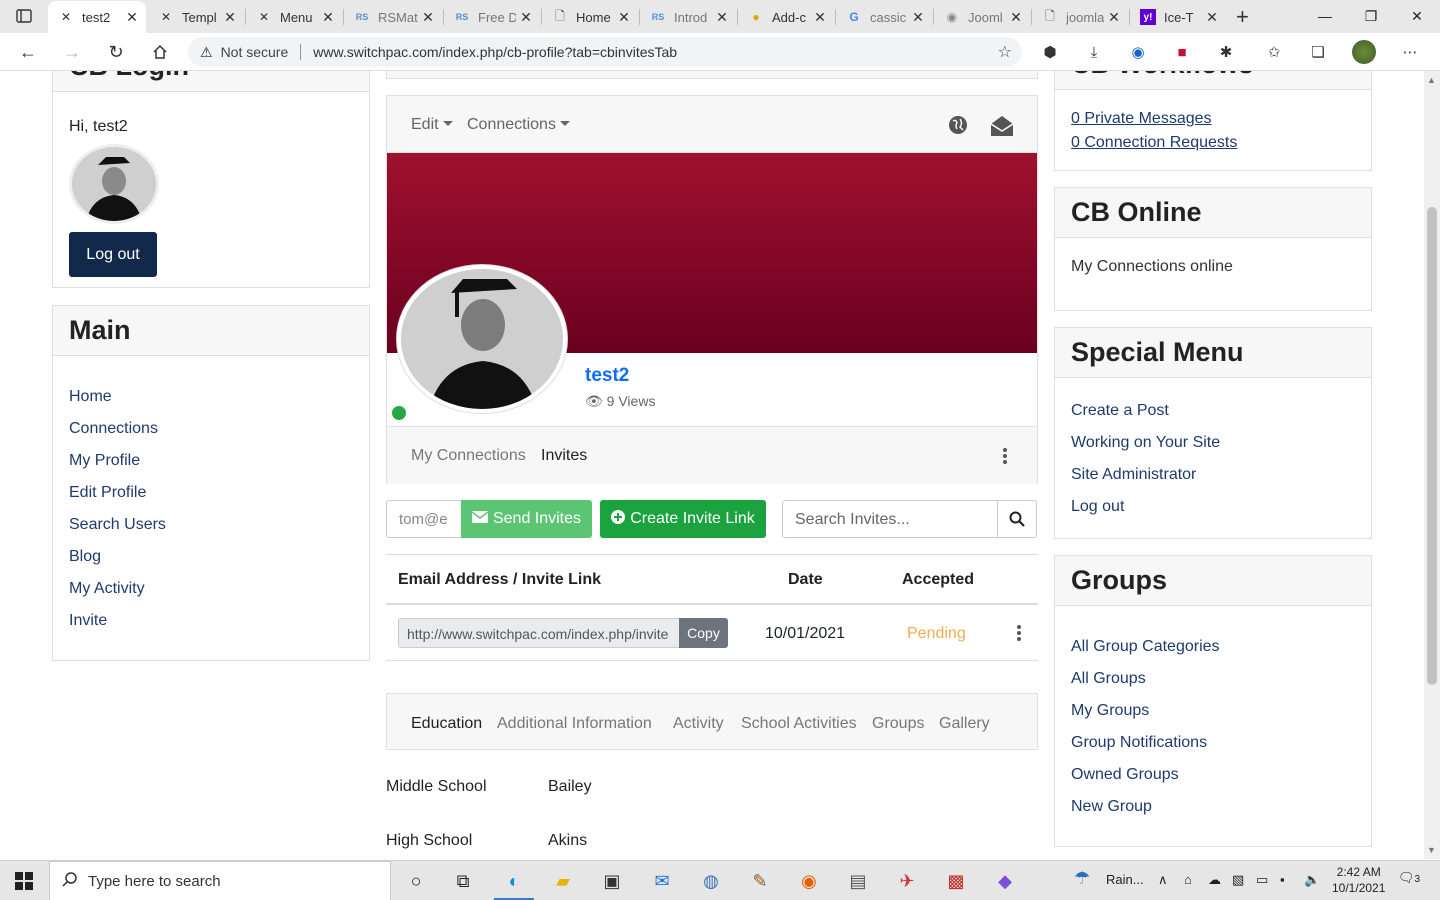 Image resolution: width=1440 pixels, height=900 pixels. What do you see at coordinates (1002, 128) in the screenshot?
I see `envelope-open-icon` at bounding box center [1002, 128].